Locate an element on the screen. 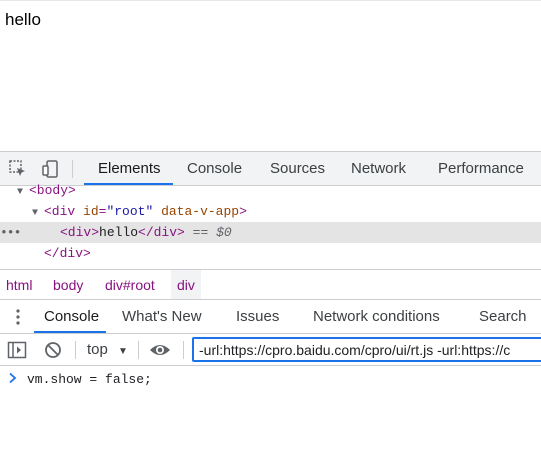  selected-eq: == is located at coordinates (200, 232).